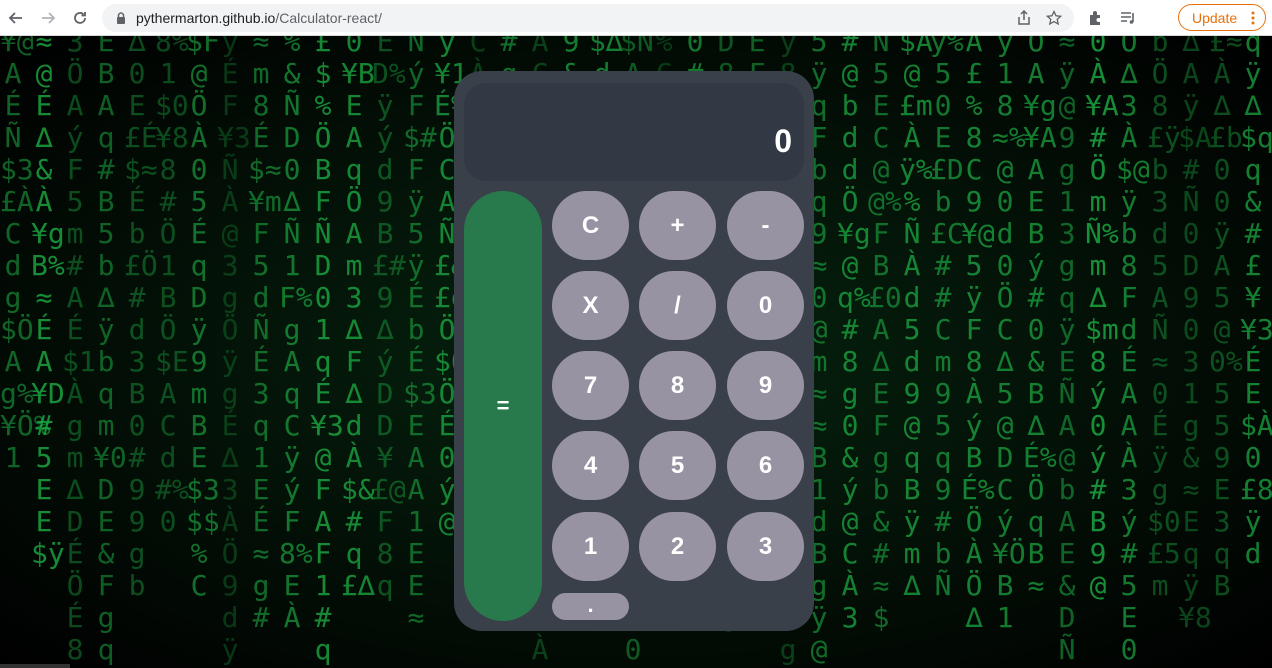 The image size is (1272, 668). What do you see at coordinates (765, 385) in the screenshot?
I see `digit-9-button: 9` at bounding box center [765, 385].